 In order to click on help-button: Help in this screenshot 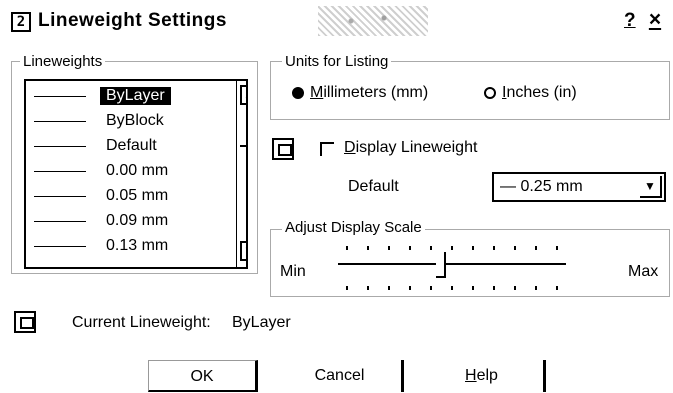, I will do `click(483, 376)`.